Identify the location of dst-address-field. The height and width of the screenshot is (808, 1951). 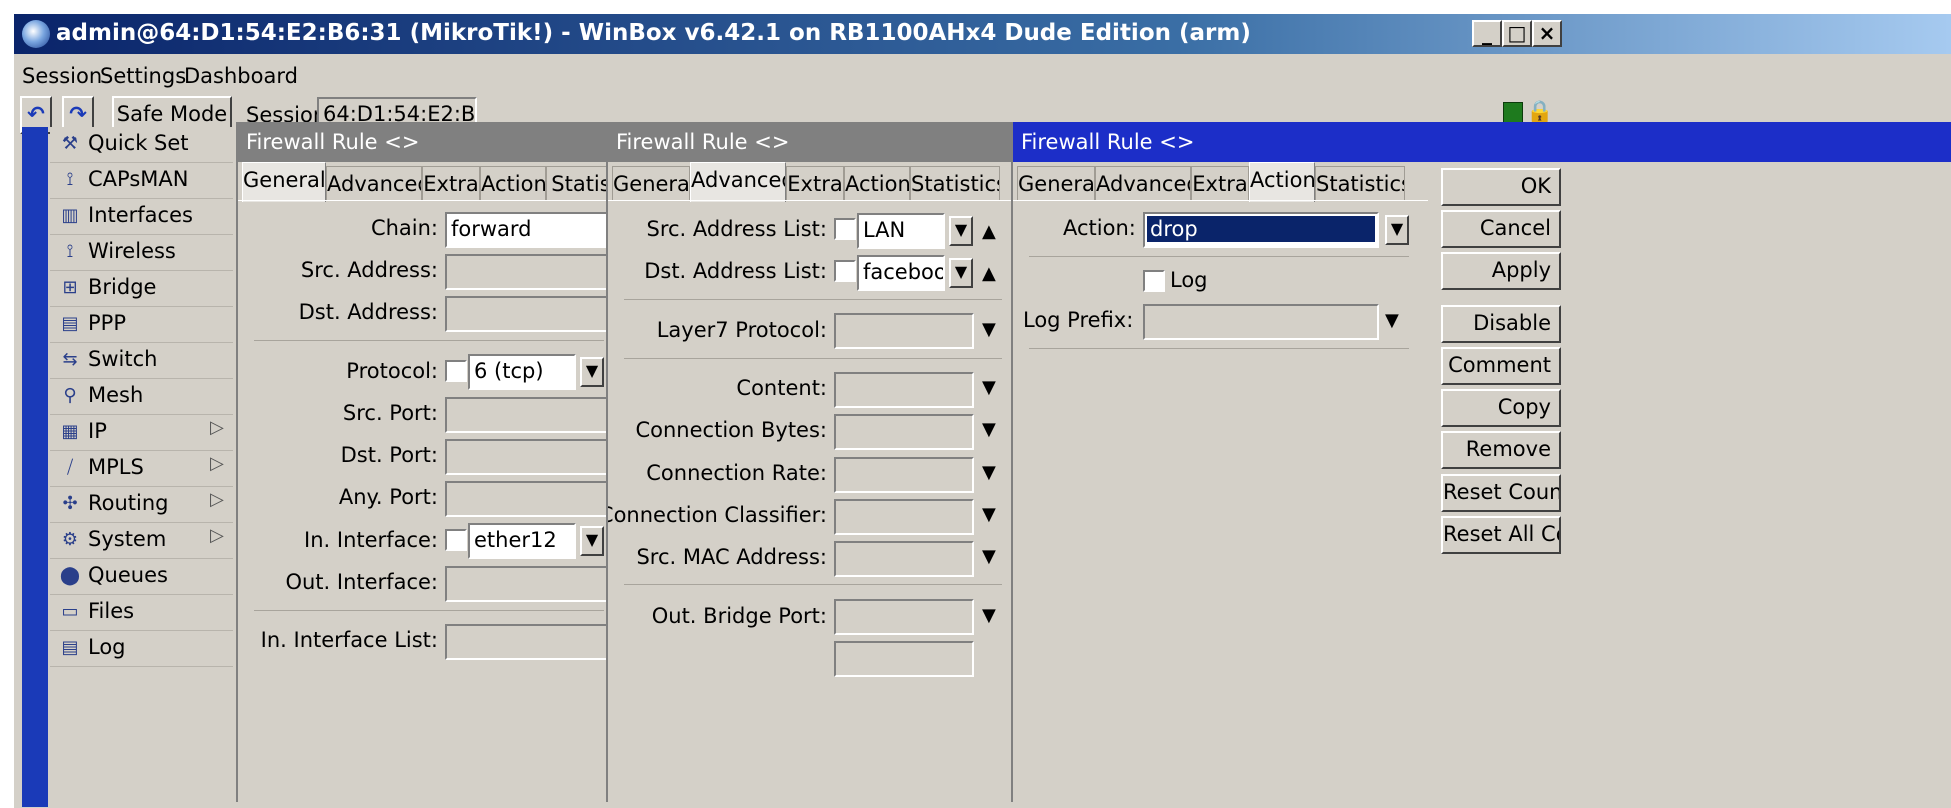
(526, 314).